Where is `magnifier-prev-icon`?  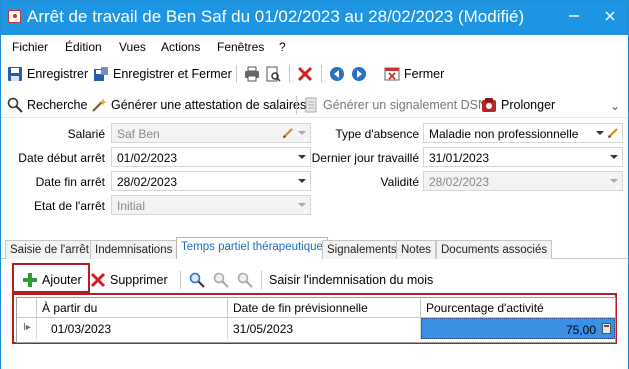 magnifier-prev-icon is located at coordinates (221, 280).